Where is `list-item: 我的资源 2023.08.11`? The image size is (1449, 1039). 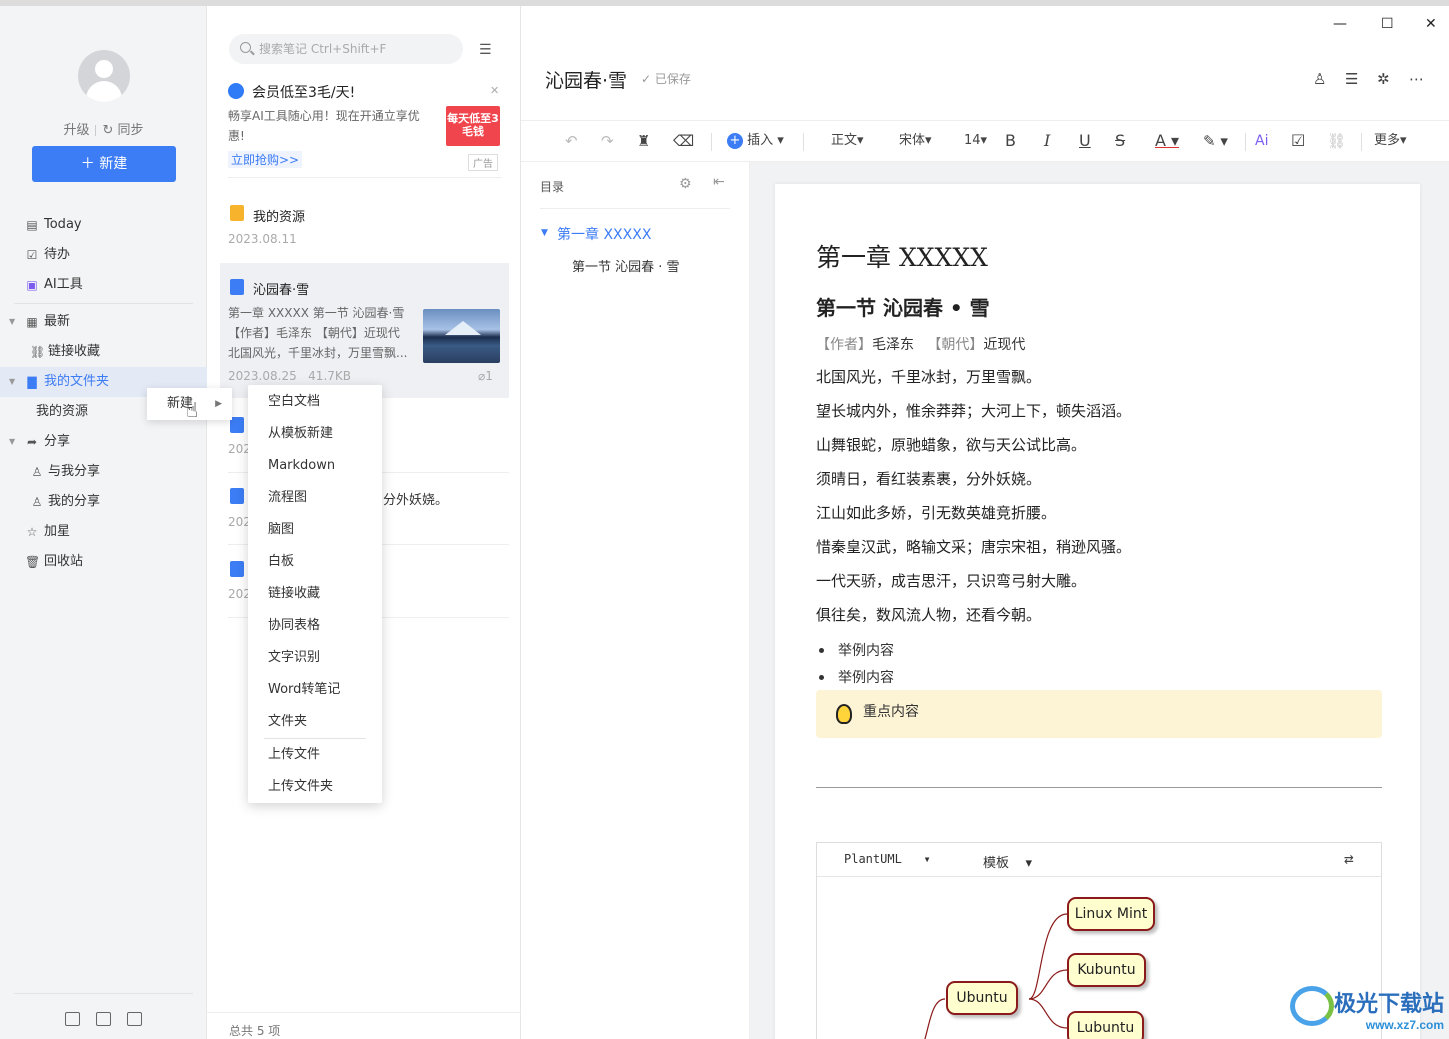 list-item: 我的资源 2023.08.11 is located at coordinates (364, 225).